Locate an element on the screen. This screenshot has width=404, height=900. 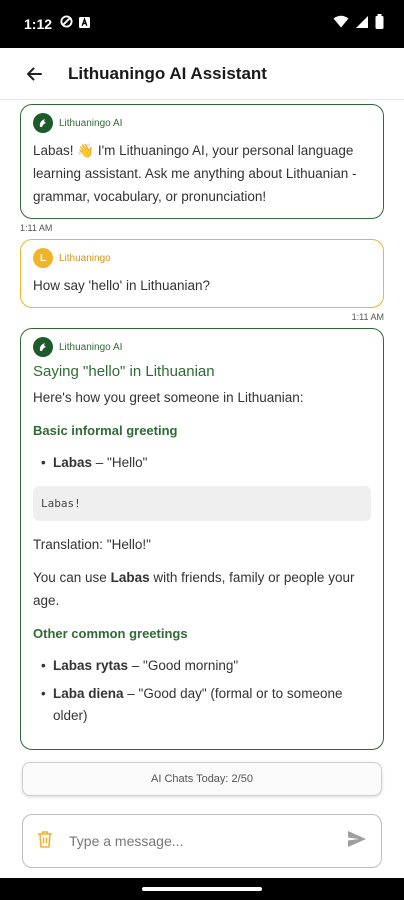
message-composer is located at coordinates (202, 841).